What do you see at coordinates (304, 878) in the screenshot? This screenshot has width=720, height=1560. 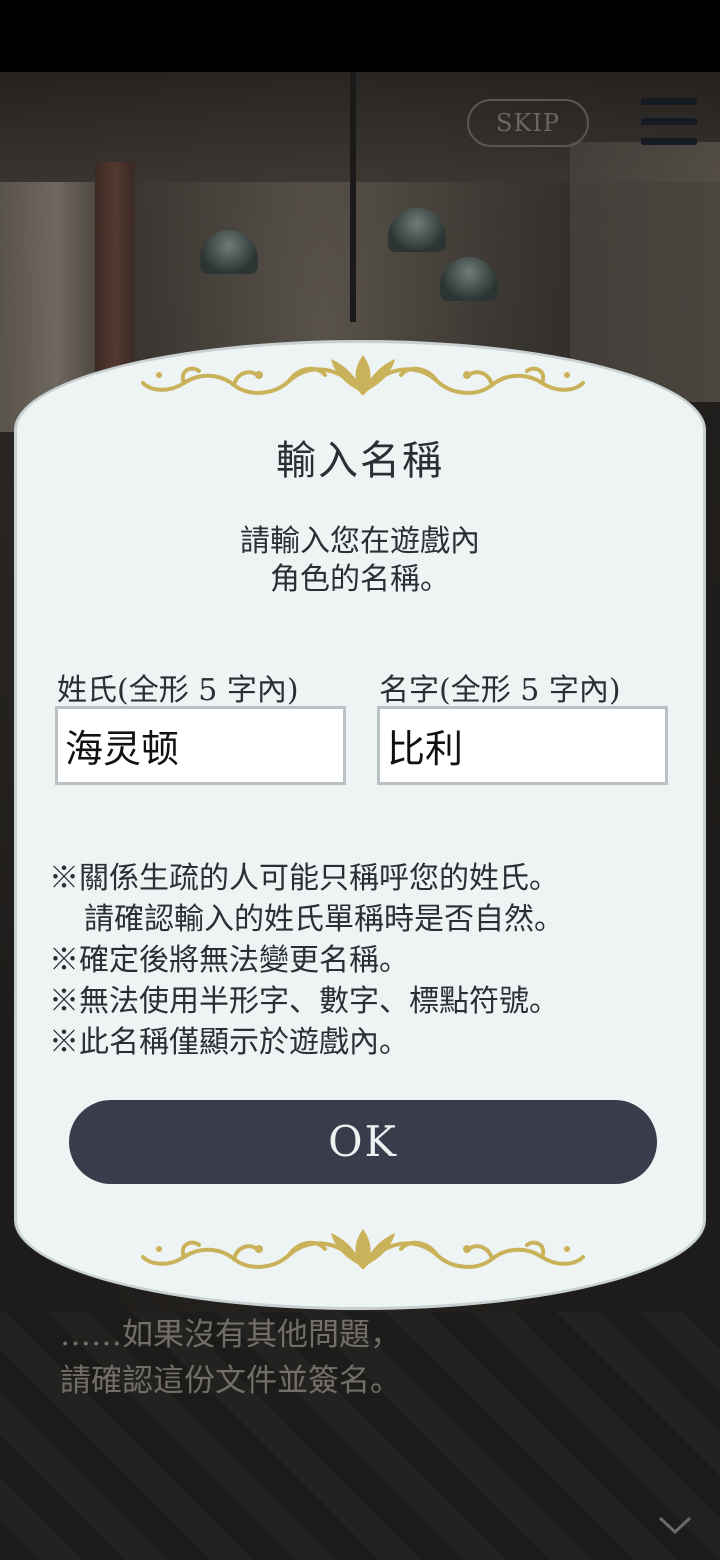 I see `note-item: ※關係生疏的人可能只稱呼您的姓氏。` at bounding box center [304, 878].